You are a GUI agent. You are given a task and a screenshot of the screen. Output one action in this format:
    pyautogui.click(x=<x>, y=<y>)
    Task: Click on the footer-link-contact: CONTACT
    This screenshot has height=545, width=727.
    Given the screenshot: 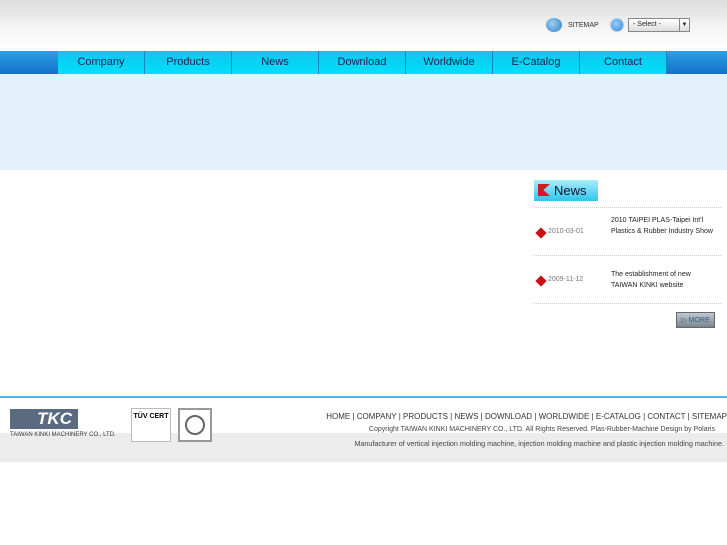 What is the action you would take?
    pyautogui.click(x=666, y=416)
    